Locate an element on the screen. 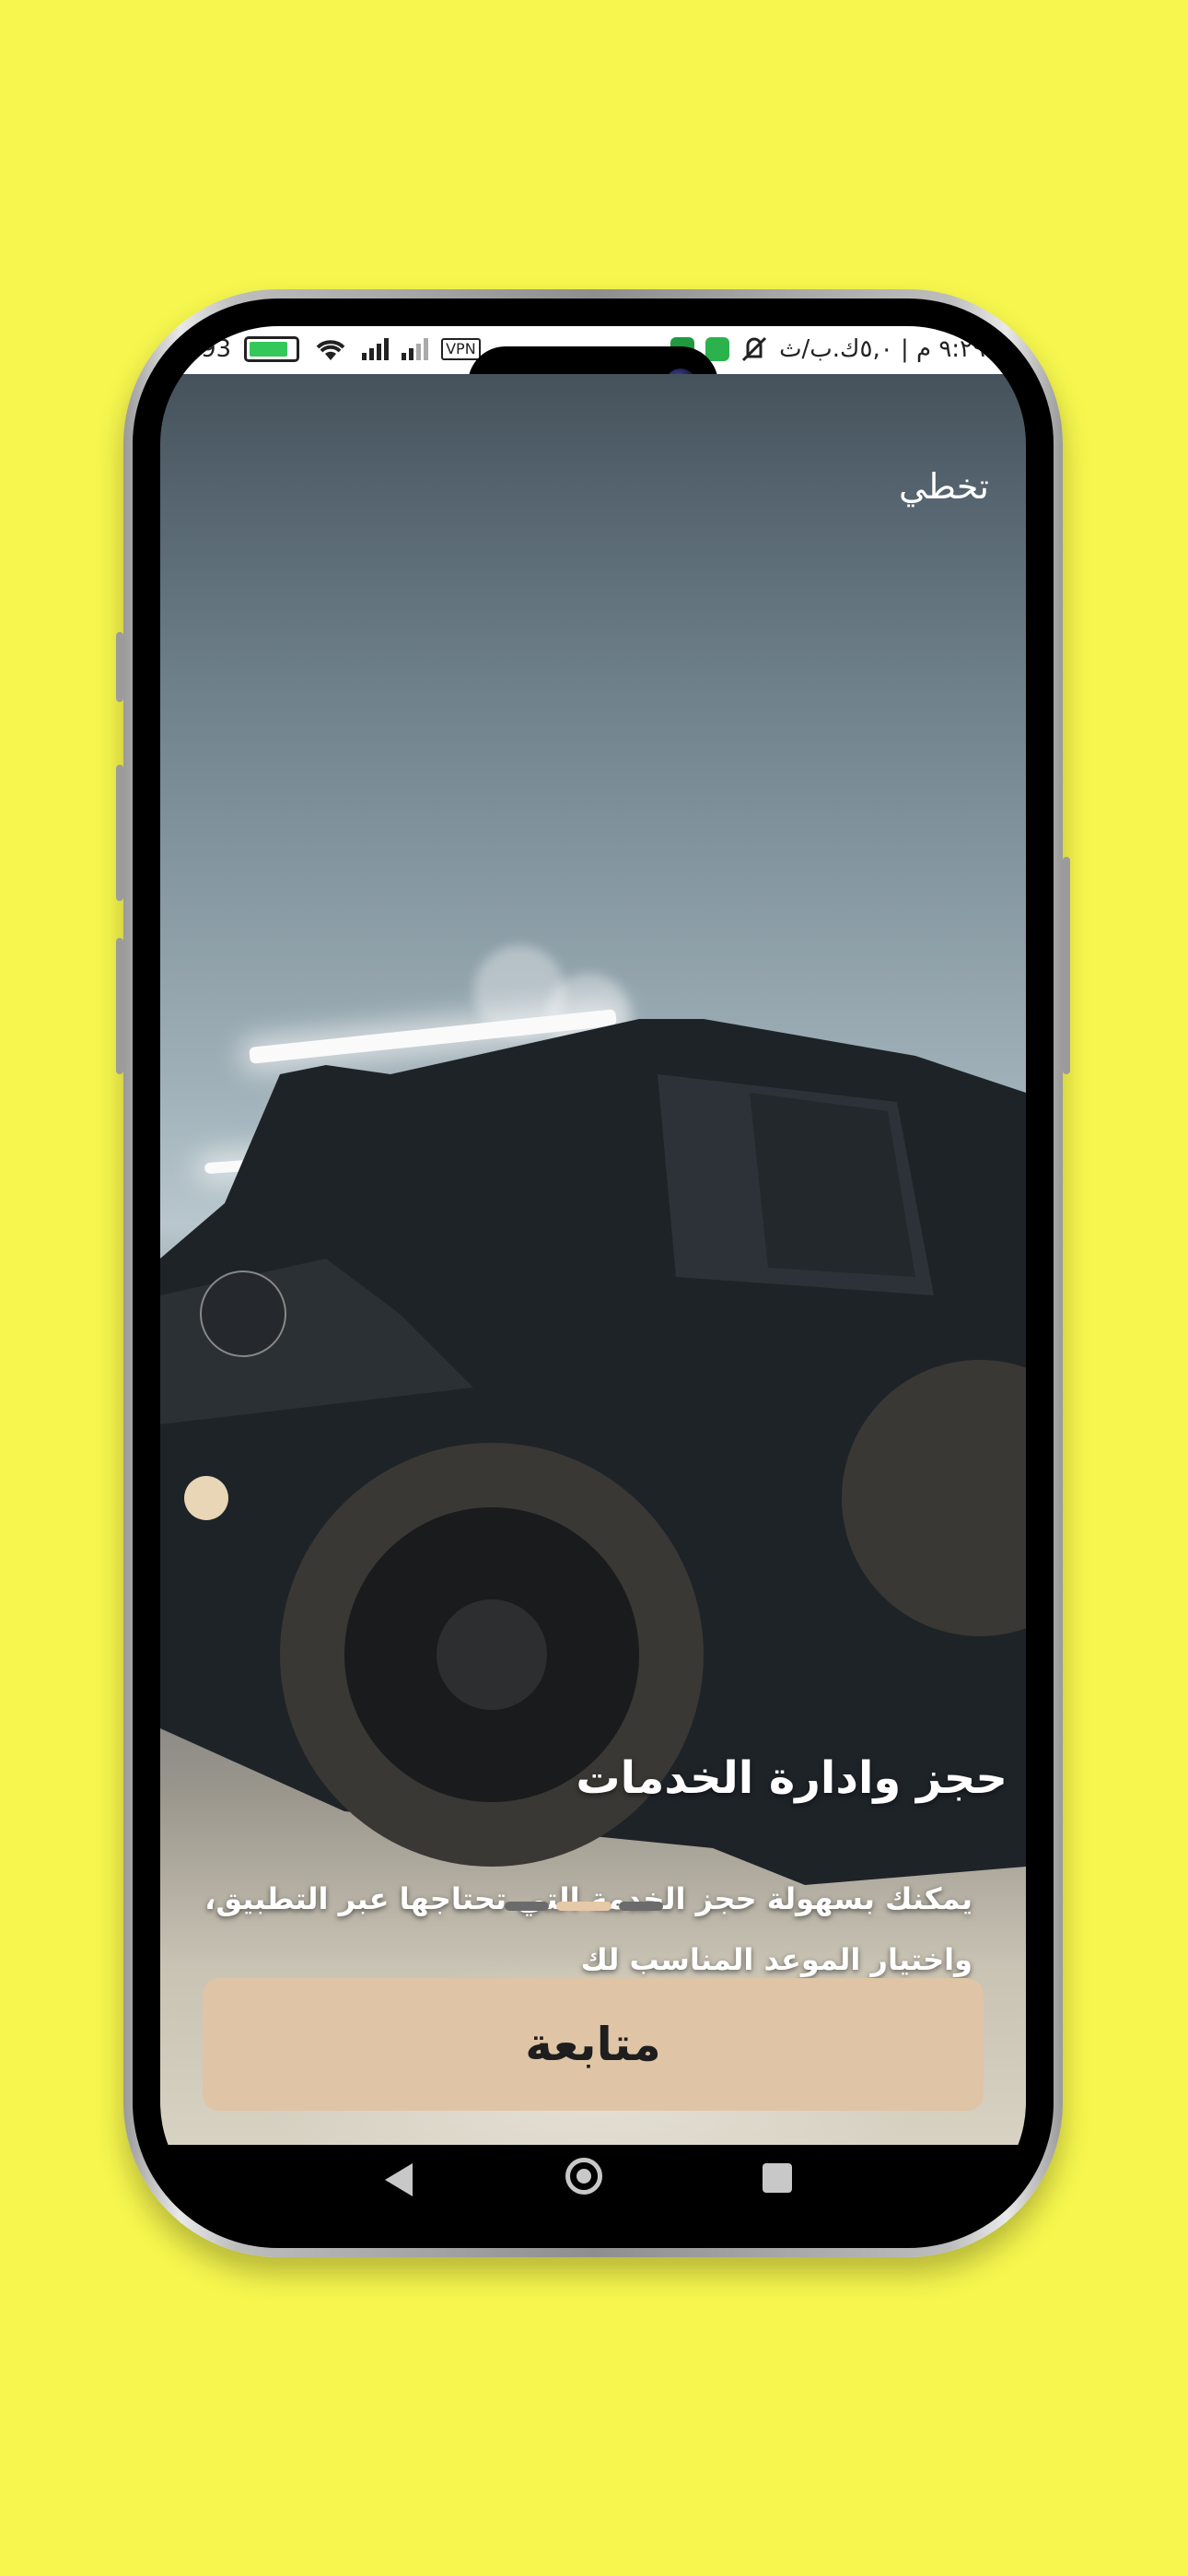 This screenshot has height=2576, width=1188. battery-percent: 93 is located at coordinates (216, 349).